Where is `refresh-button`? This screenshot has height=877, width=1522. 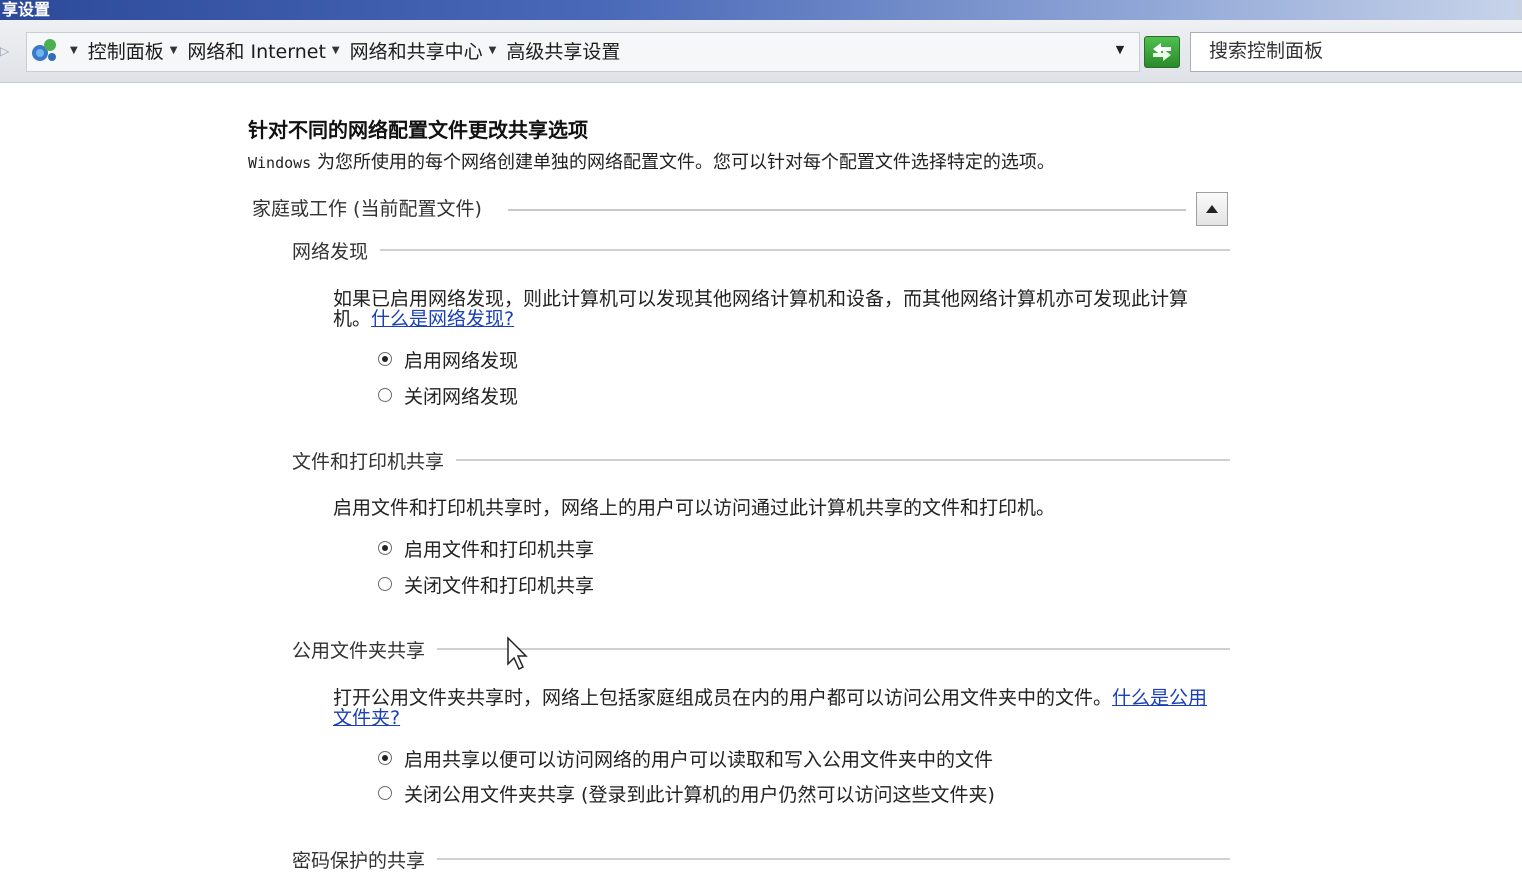
refresh-button is located at coordinates (1162, 52).